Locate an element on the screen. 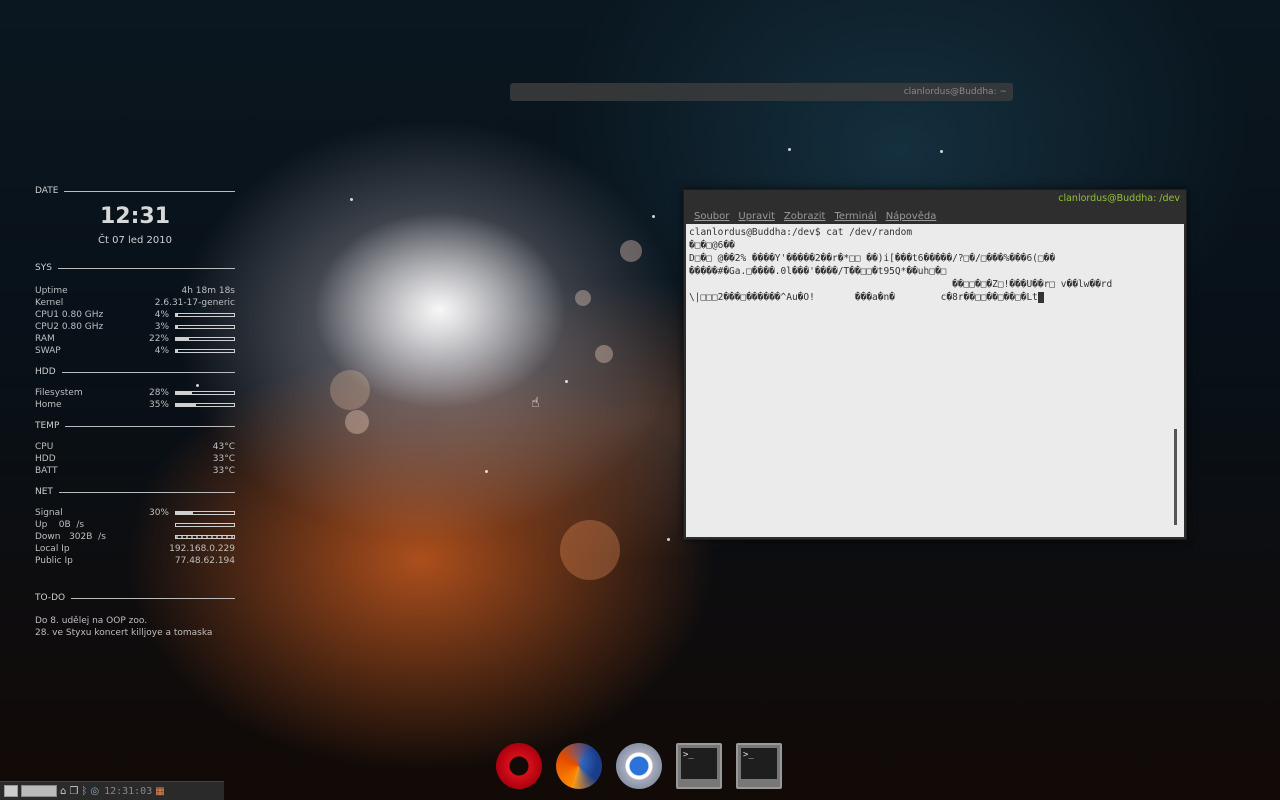 The width and height of the screenshot is (1280, 800). power-icon: ◎ is located at coordinates (94, 791).